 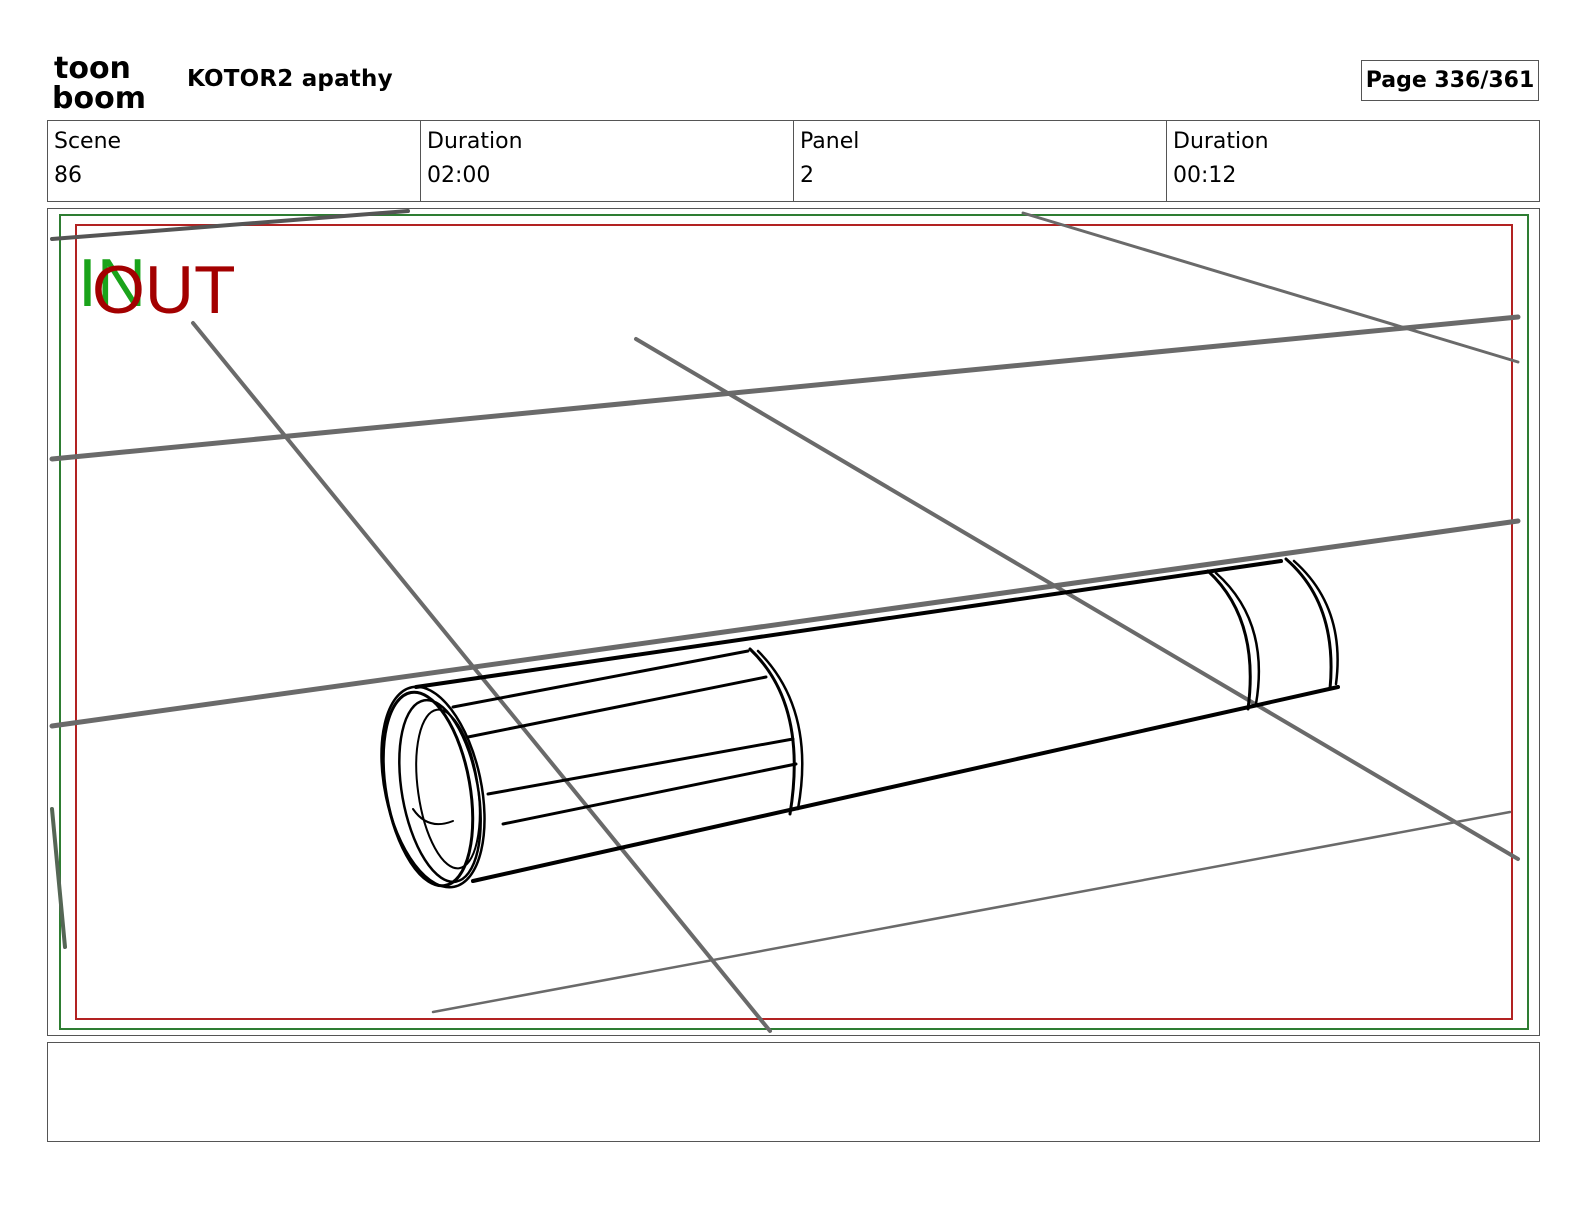 I want to click on scene-duration-label: Duration, so click(x=475, y=141).